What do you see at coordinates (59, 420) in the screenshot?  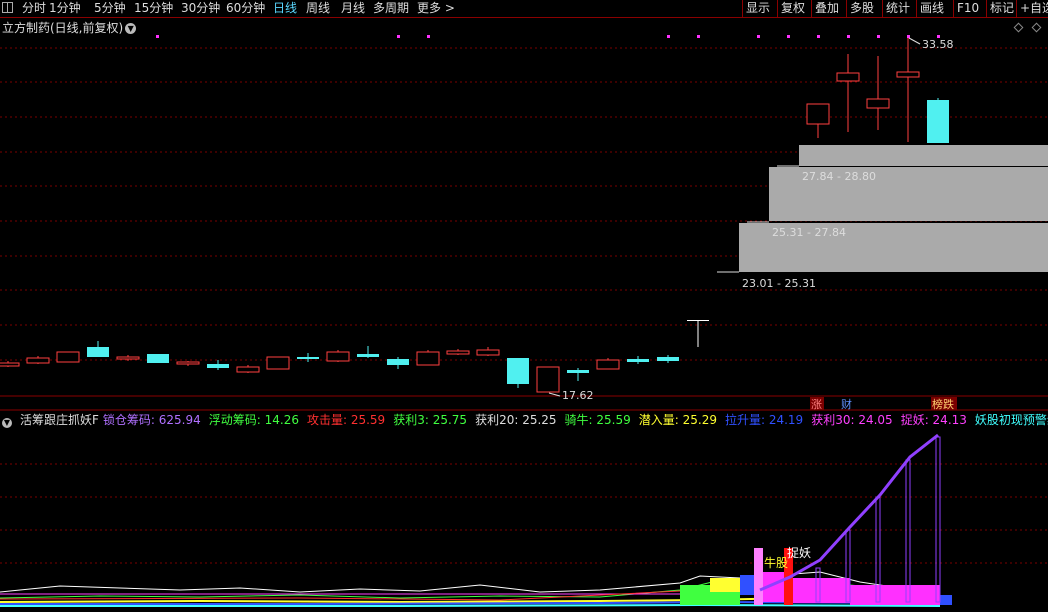 I see `indicator-name: 活筹跟庄抓妖F` at bounding box center [59, 420].